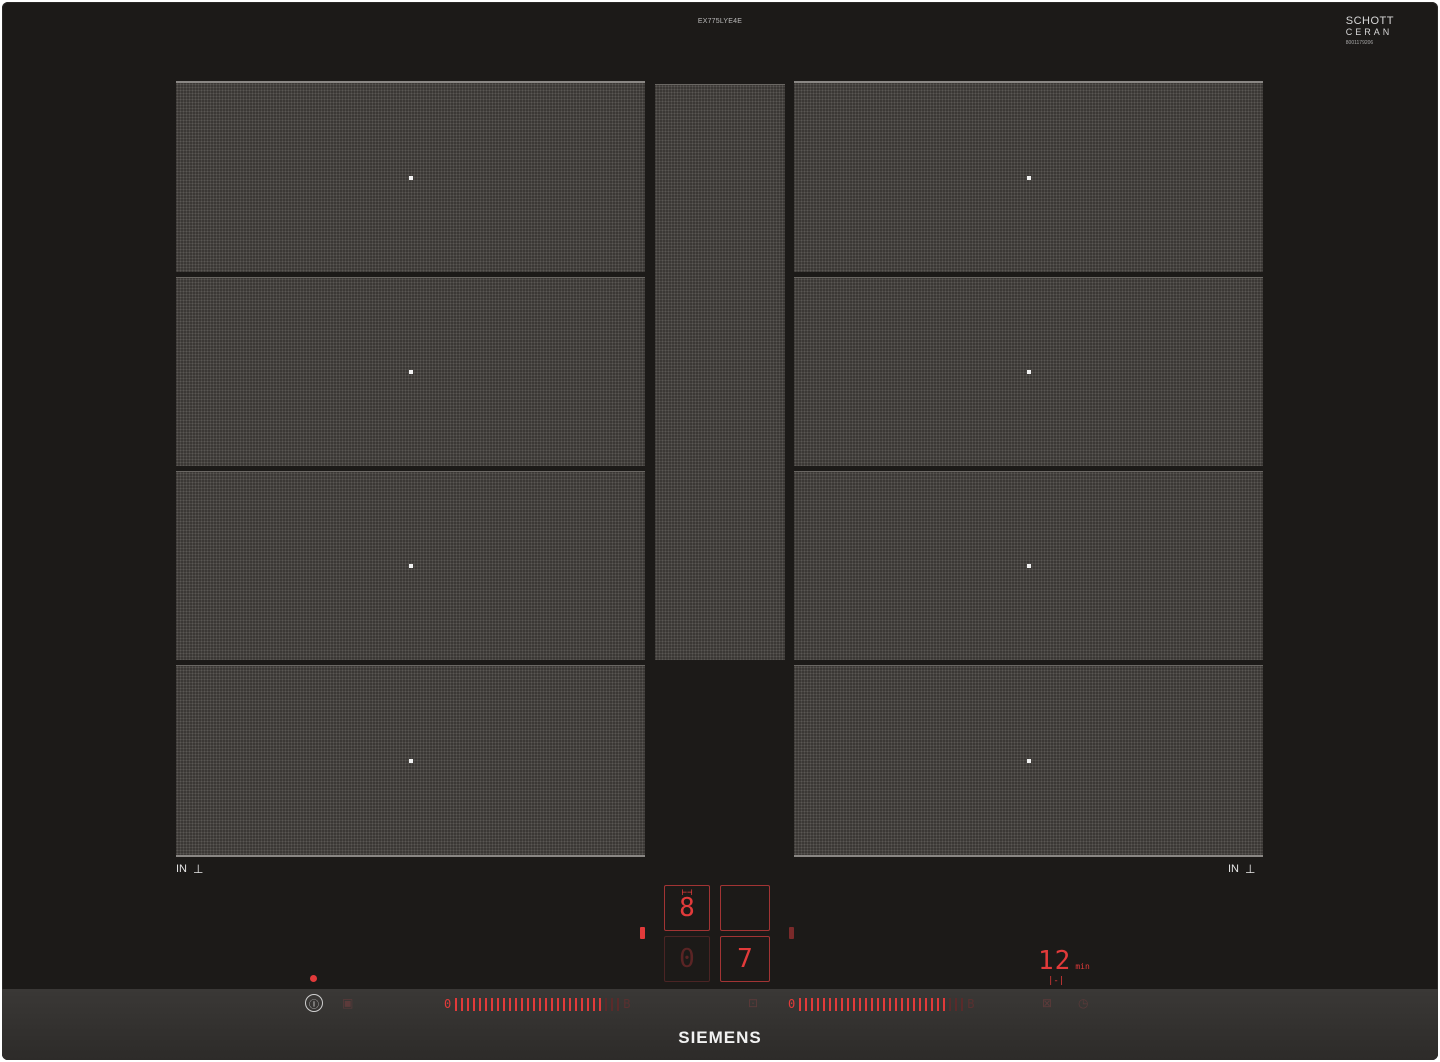  I want to click on ceran-logo-line: CERAN, so click(1369, 32).